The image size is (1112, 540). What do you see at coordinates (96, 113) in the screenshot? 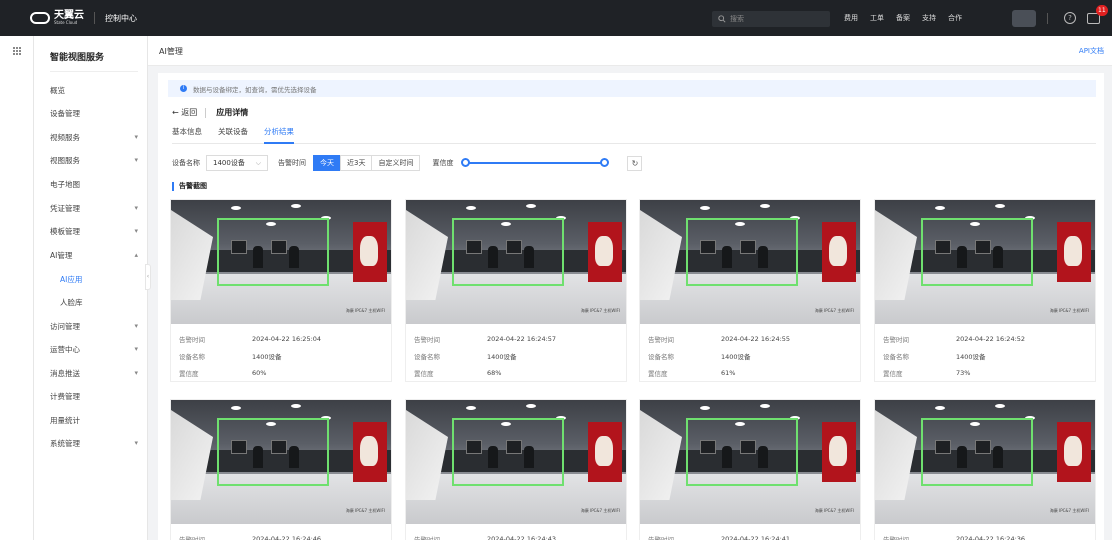
I see `sidebar-item-devices: 设备管理` at bounding box center [96, 113].